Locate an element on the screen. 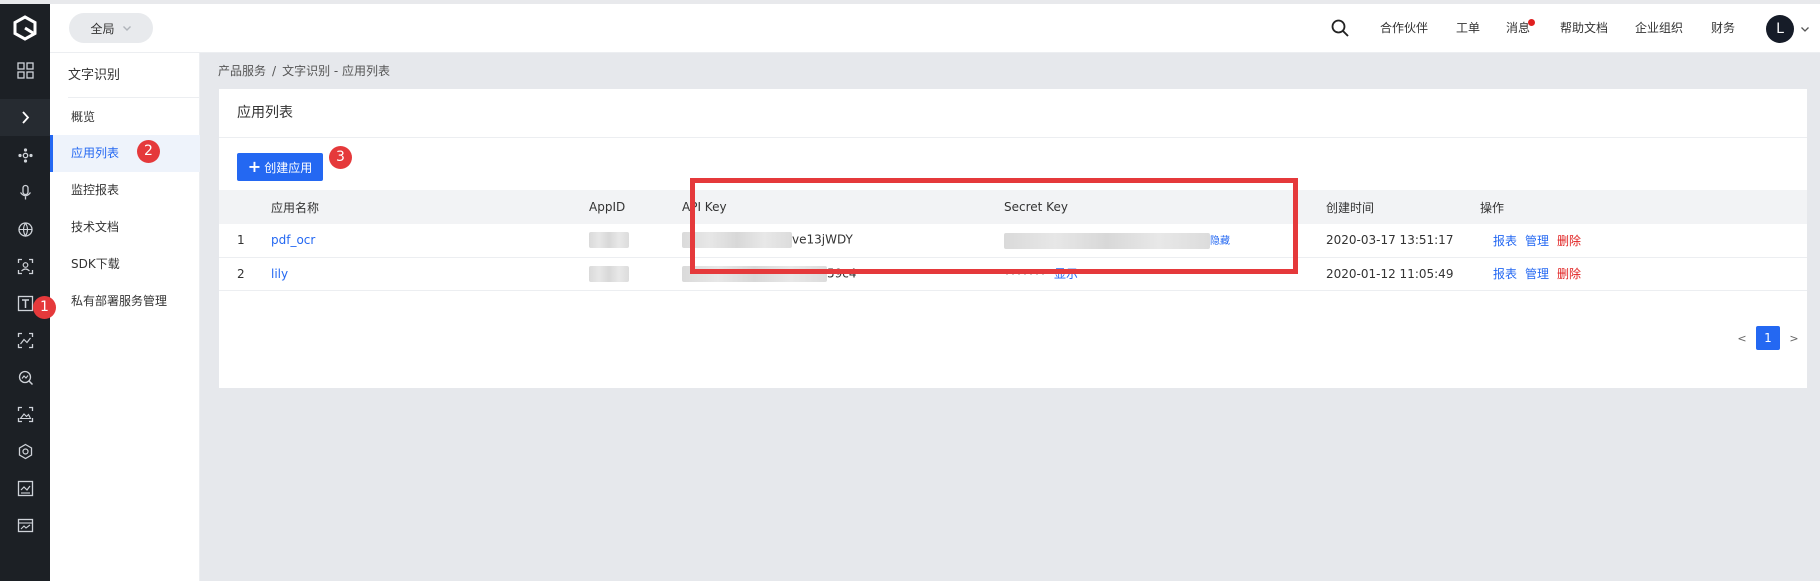  row-index: 2 is located at coordinates (241, 273).